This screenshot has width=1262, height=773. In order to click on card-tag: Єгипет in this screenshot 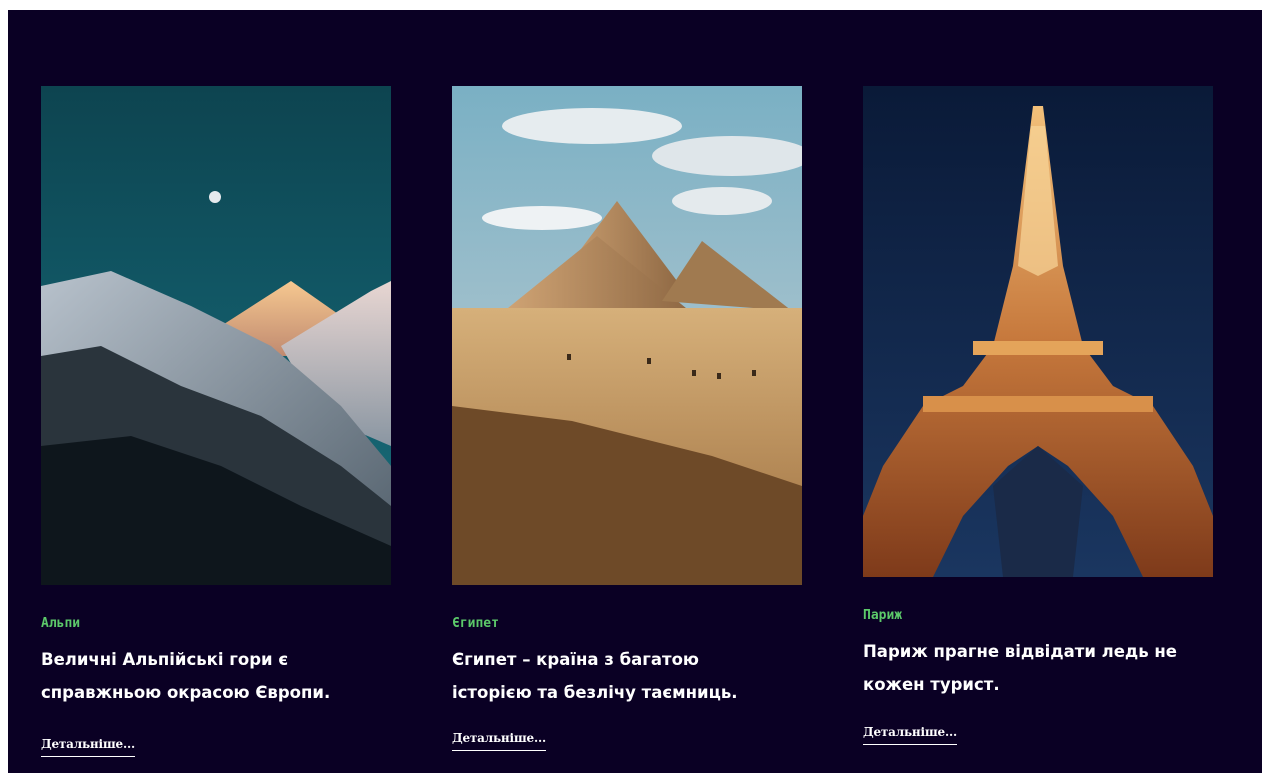, I will do `click(475, 623)`.